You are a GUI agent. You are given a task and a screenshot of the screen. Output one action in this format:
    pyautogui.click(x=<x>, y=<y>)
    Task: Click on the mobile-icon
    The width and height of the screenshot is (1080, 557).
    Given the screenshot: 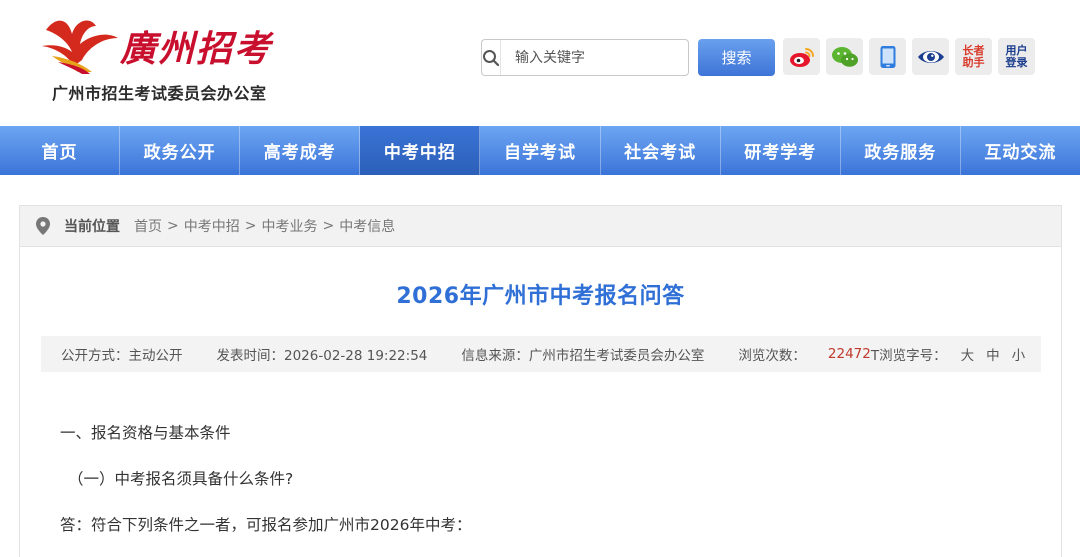 What is the action you would take?
    pyautogui.click(x=887, y=56)
    